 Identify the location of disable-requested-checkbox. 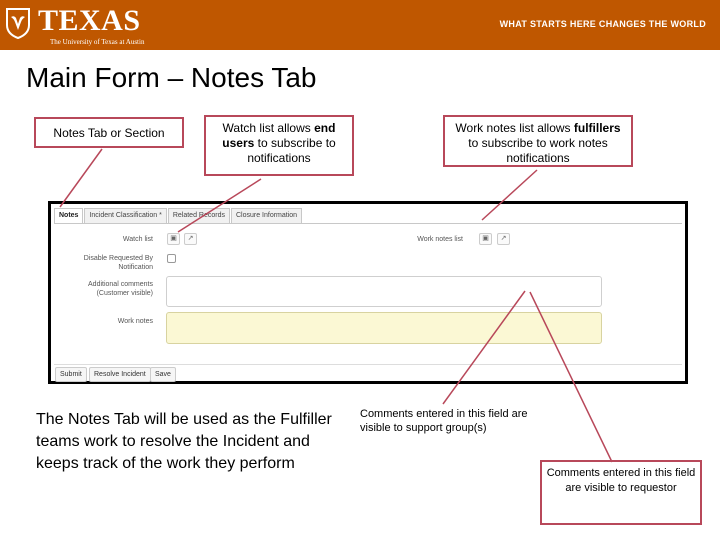
(171, 258).